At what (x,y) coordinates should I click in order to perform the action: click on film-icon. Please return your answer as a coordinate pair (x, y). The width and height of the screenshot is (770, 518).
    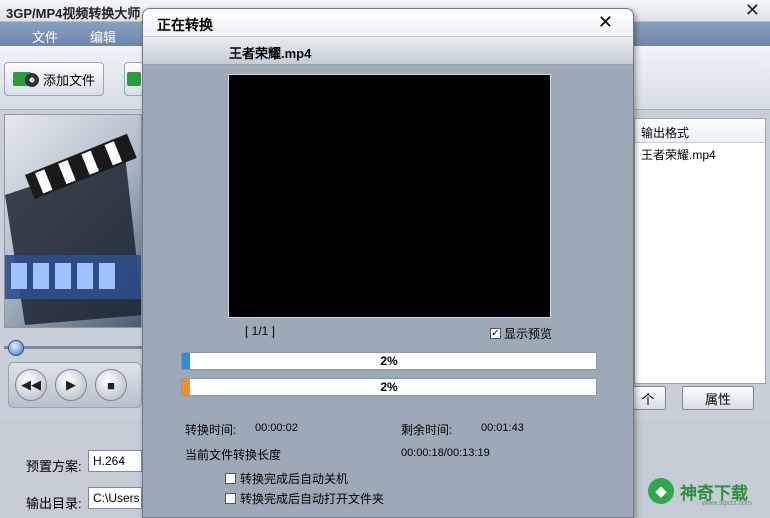
    Looking at the image, I should click on (133, 79).